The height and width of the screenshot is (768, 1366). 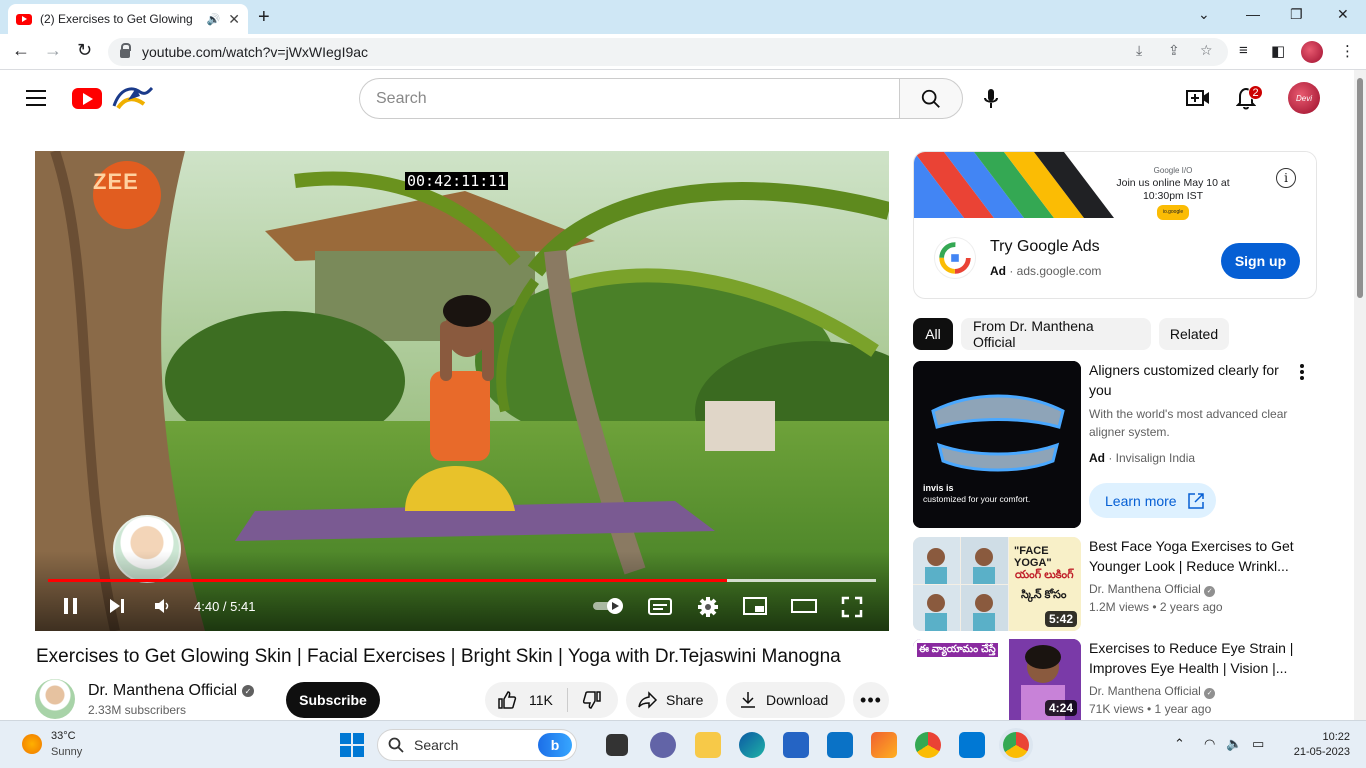 What do you see at coordinates (1343, 14) in the screenshot?
I see `close-window-icon: ✕` at bounding box center [1343, 14].